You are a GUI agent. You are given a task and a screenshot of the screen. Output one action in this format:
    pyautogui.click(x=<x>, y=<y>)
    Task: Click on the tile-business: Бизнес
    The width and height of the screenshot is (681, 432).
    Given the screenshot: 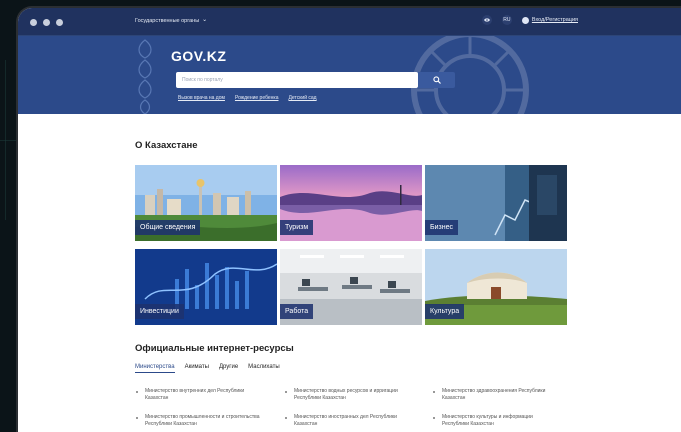 What is the action you would take?
    pyautogui.click(x=496, y=203)
    